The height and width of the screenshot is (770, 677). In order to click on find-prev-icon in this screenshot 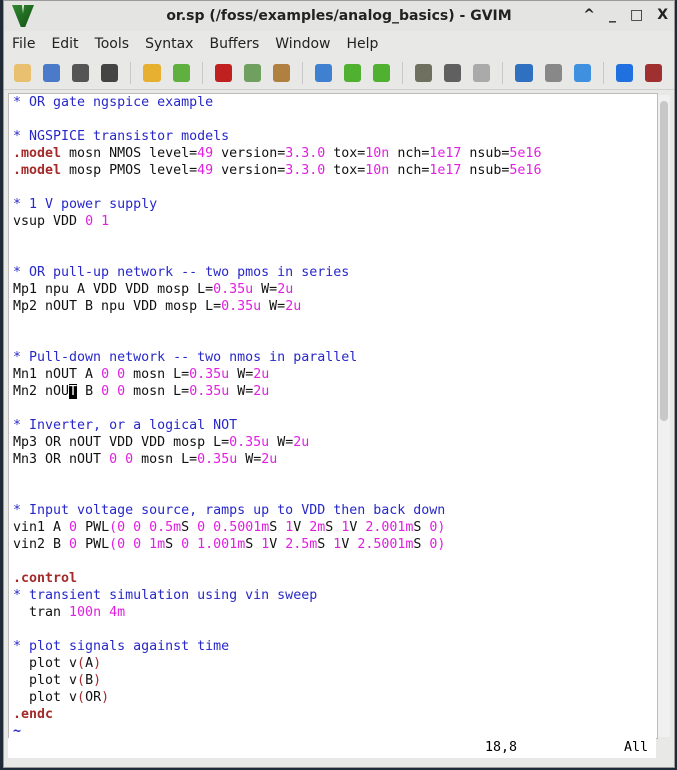, I will do `click(382, 73)`.